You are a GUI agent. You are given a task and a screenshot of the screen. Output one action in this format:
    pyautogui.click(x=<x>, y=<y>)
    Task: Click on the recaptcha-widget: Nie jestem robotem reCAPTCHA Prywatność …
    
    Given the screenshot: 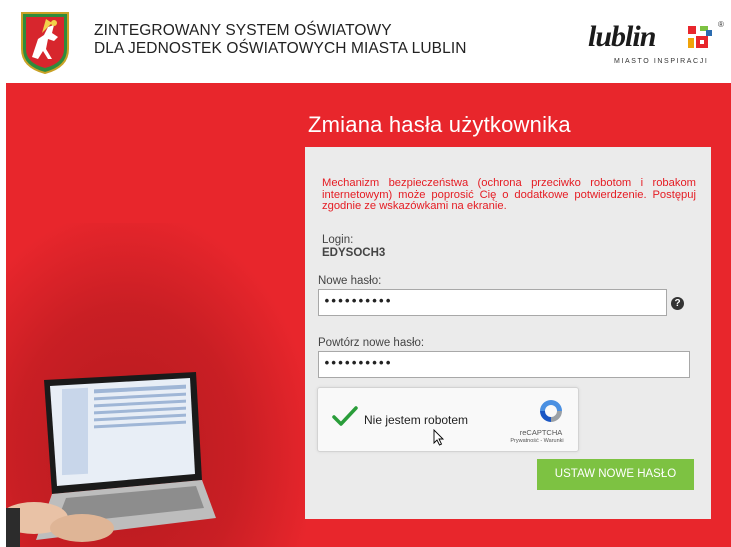 What is the action you would take?
    pyautogui.click(x=448, y=419)
    